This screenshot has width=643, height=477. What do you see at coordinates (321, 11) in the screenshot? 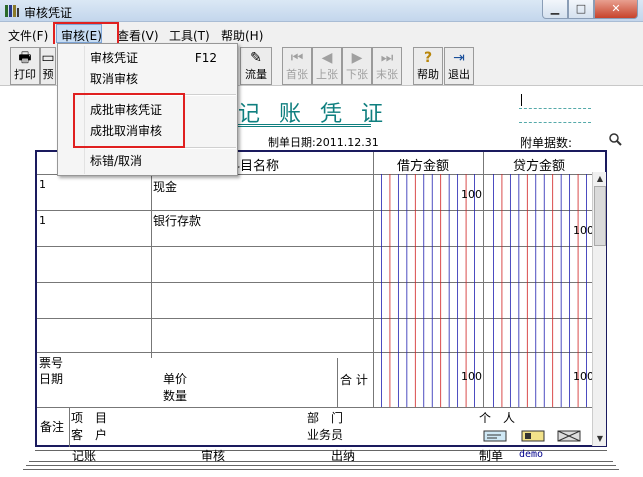
I see `title-bar: 审核凭证 ▁ □ ✕` at bounding box center [321, 11].